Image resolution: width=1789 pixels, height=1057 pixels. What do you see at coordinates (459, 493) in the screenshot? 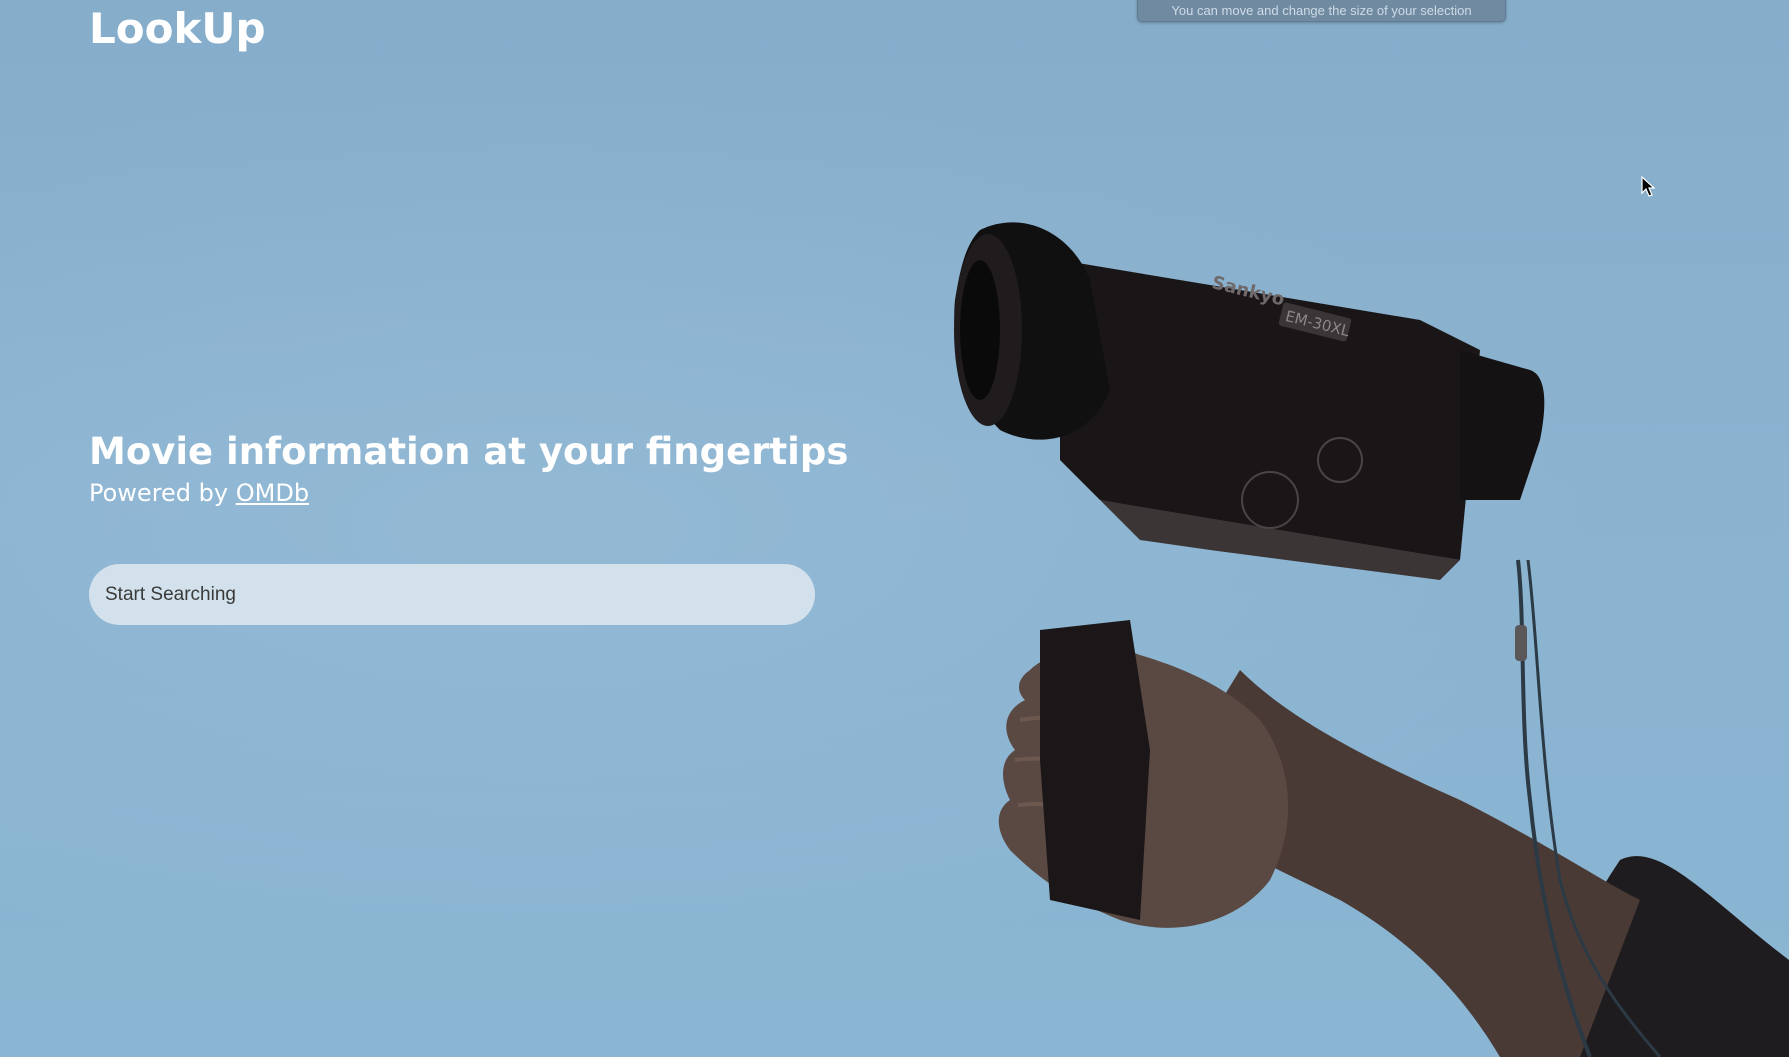
I see `powered-by-line: Powered by OMDb` at bounding box center [459, 493].